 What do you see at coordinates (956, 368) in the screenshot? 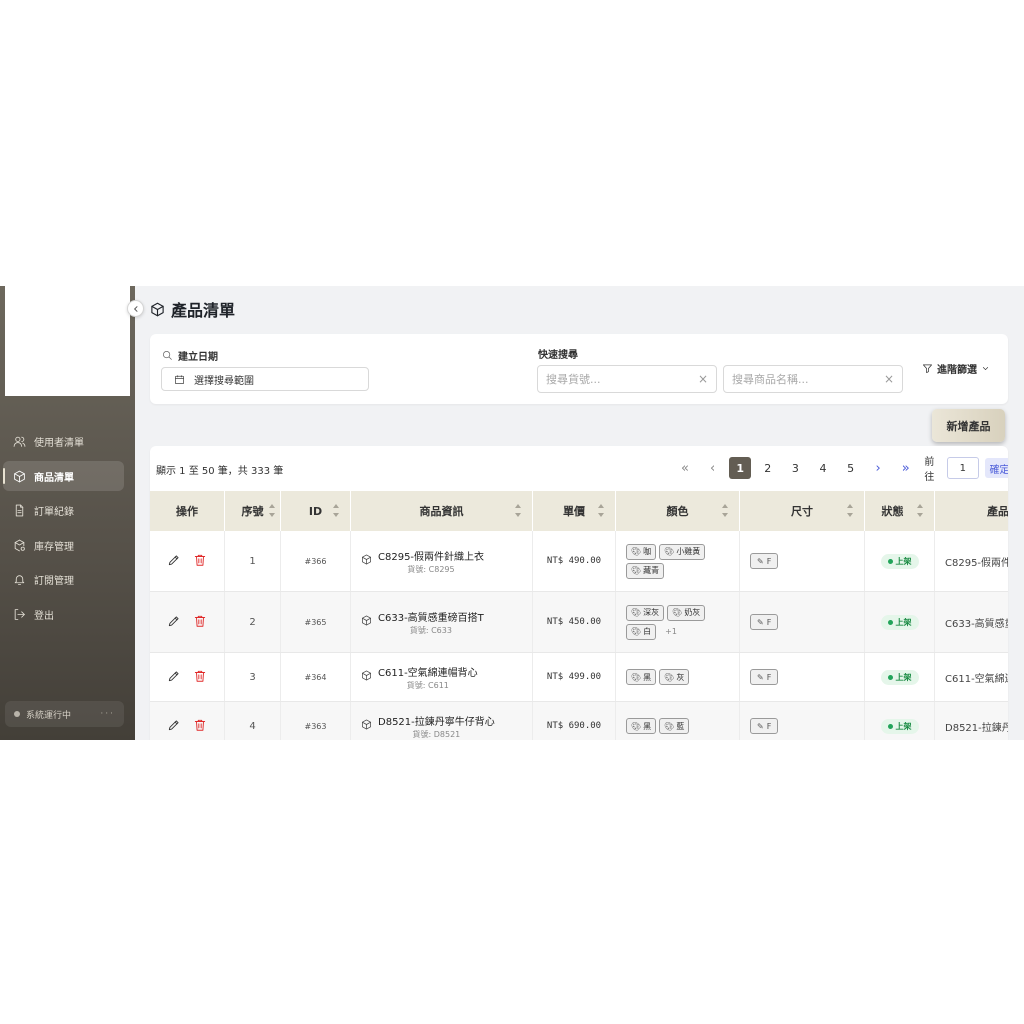
I see `advanced-filter-button: 進階篩選` at bounding box center [956, 368].